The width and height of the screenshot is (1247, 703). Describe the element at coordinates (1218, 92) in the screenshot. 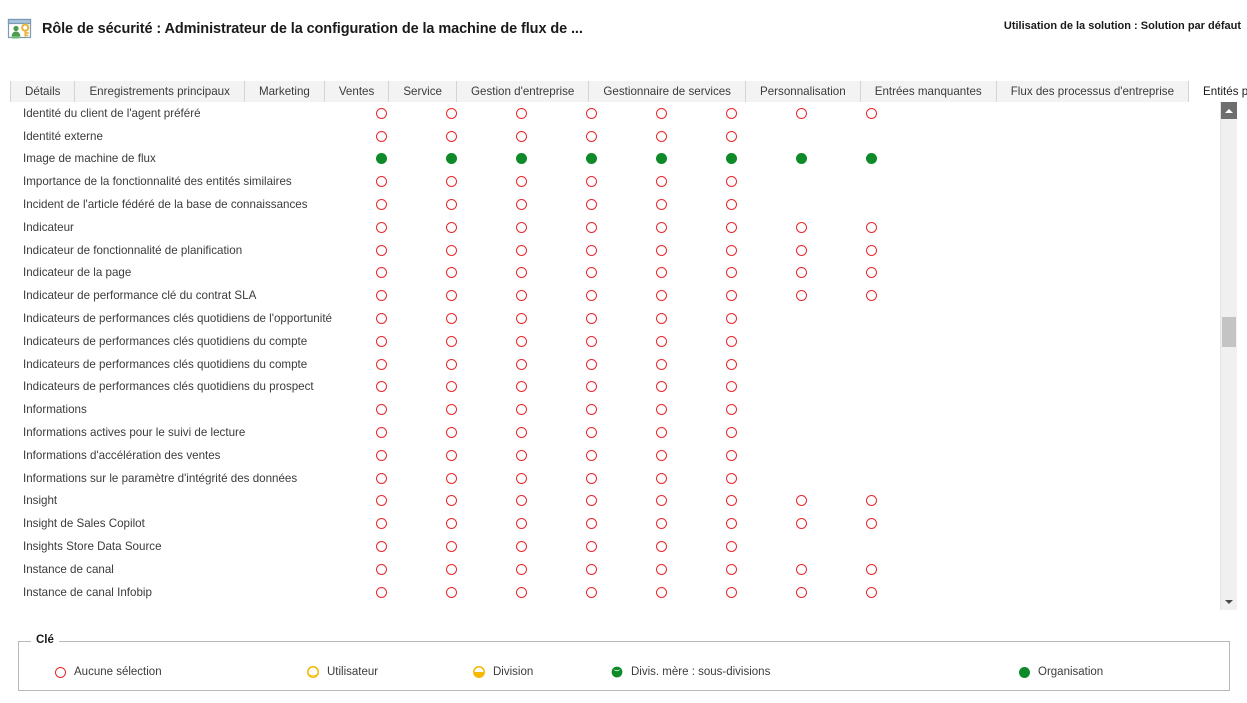

I see `tab-entit-s-personnalis-es: Entités personnalisées` at that location.